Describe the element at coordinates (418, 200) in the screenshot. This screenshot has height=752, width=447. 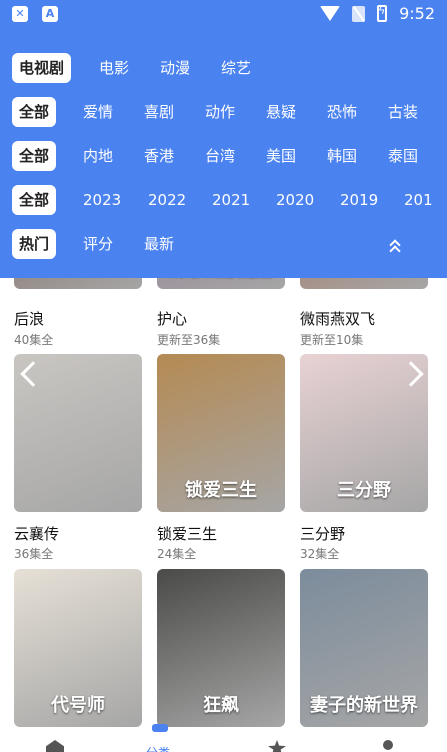
I see `year-chip: 201` at that location.